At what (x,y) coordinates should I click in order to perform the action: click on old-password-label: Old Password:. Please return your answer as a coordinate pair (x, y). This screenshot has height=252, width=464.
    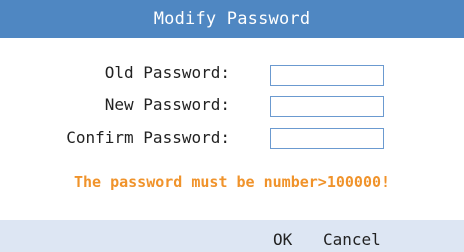
    Looking at the image, I should click on (167, 72).